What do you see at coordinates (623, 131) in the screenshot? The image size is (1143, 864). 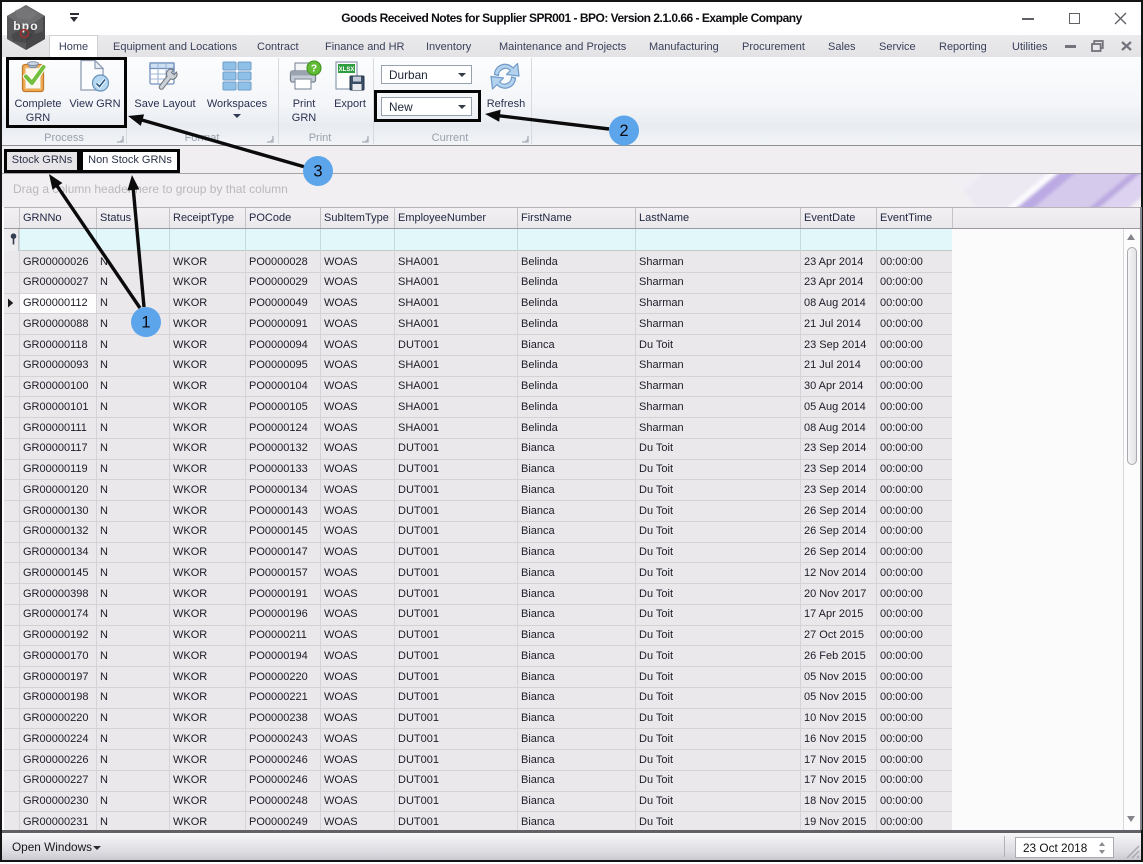 I see `svg-text: 2` at bounding box center [623, 131].